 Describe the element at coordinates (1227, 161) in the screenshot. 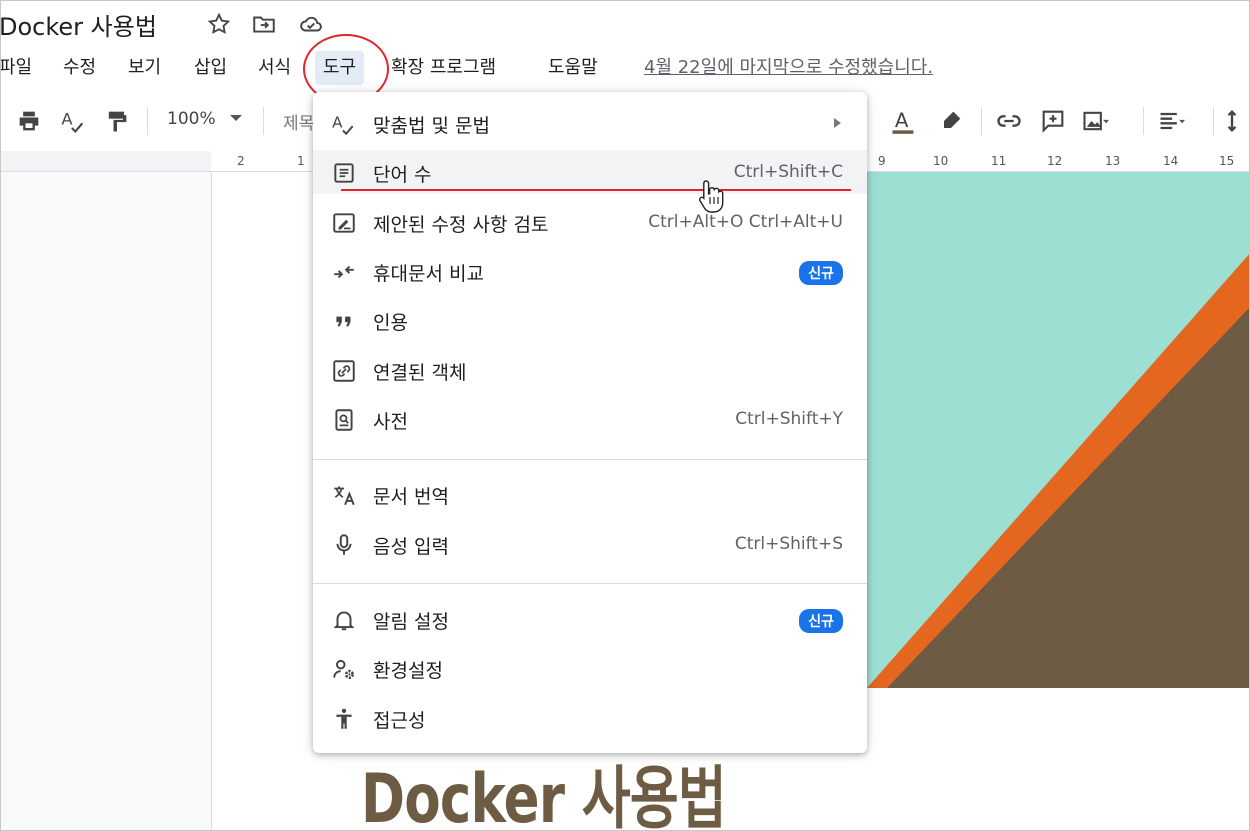

I see `ruler-number: 15` at that location.